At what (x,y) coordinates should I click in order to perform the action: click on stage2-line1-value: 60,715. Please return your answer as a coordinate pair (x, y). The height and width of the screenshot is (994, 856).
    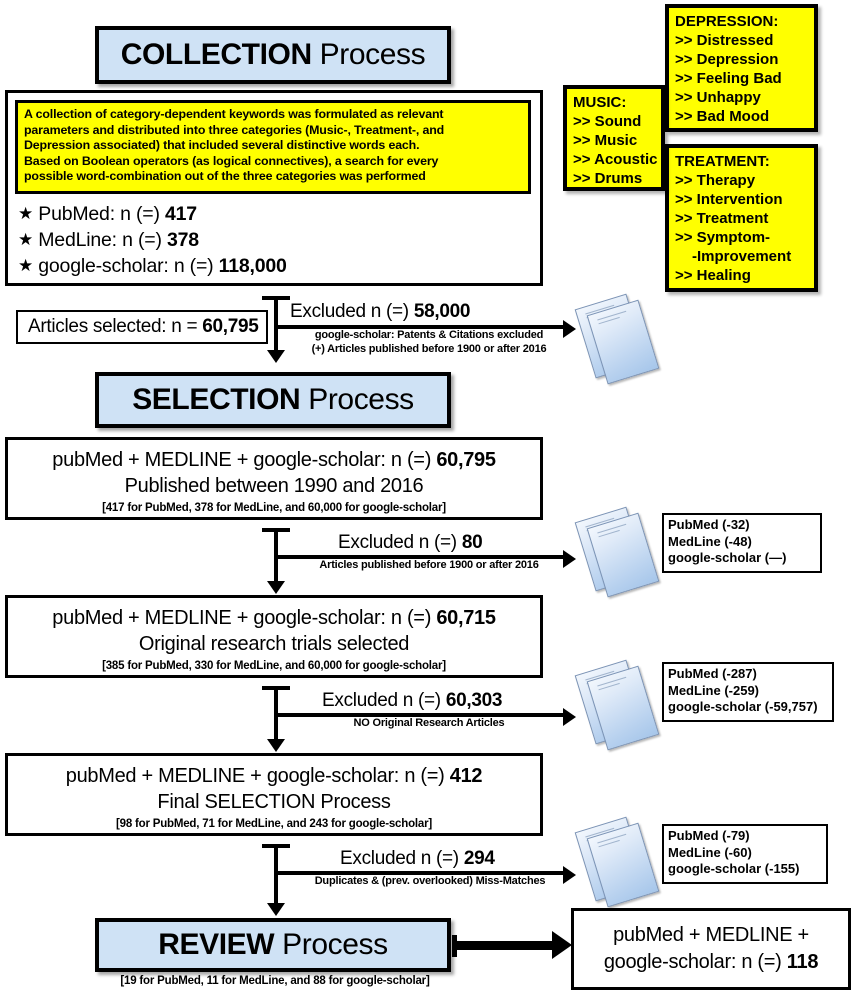
    Looking at the image, I should click on (466, 618).